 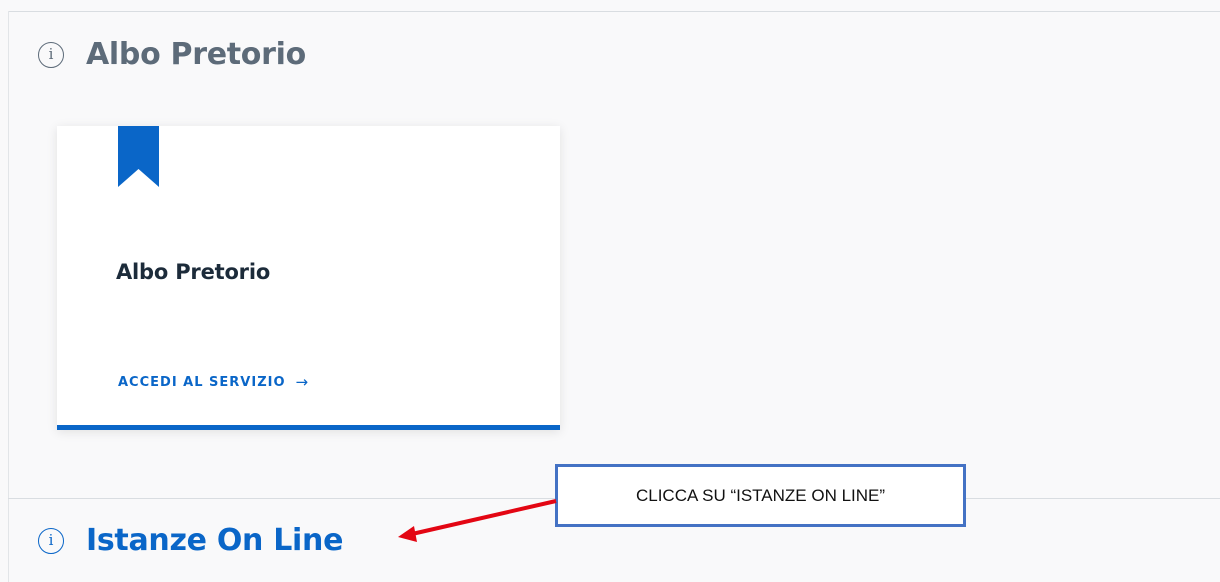 I want to click on access-service-link: ACCEDI AL SERVIZIO →, so click(x=213, y=382).